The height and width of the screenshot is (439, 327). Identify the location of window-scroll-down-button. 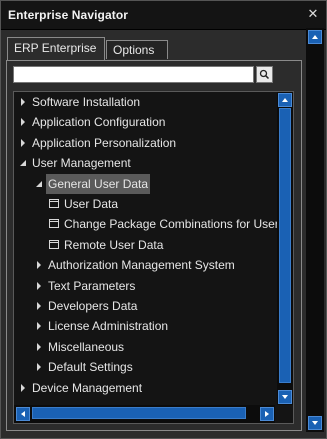
(315, 423).